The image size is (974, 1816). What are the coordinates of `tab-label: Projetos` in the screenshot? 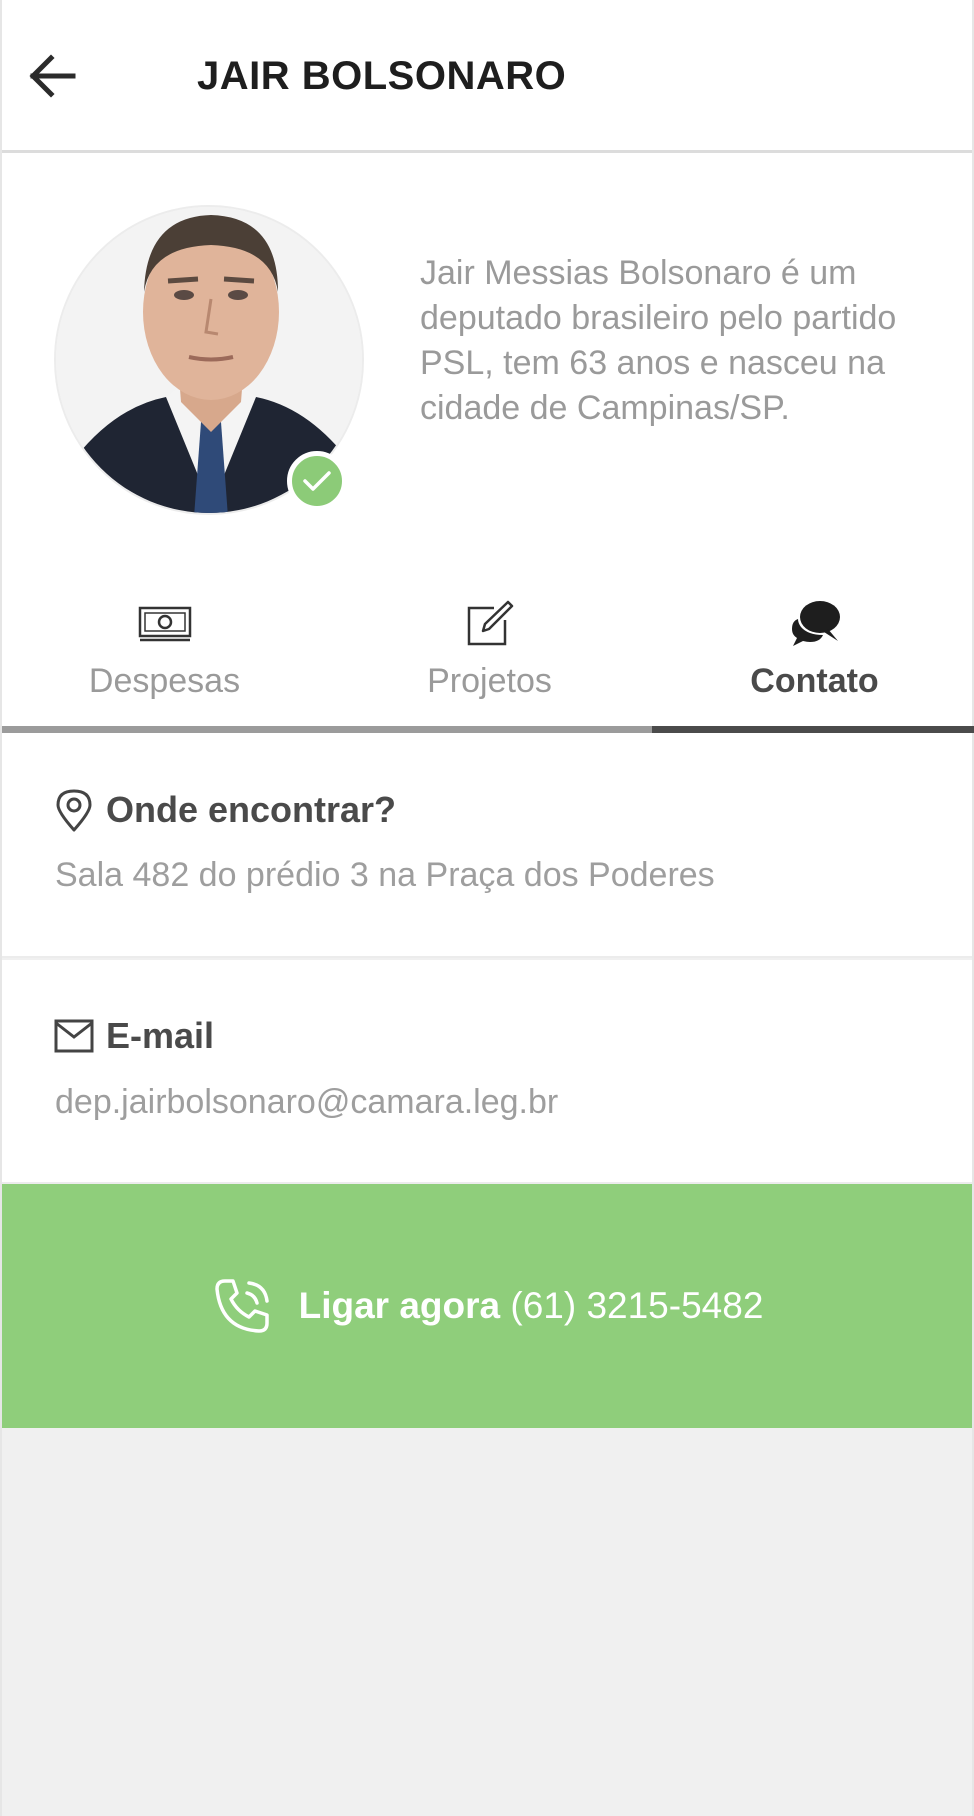 It's located at (489, 681).